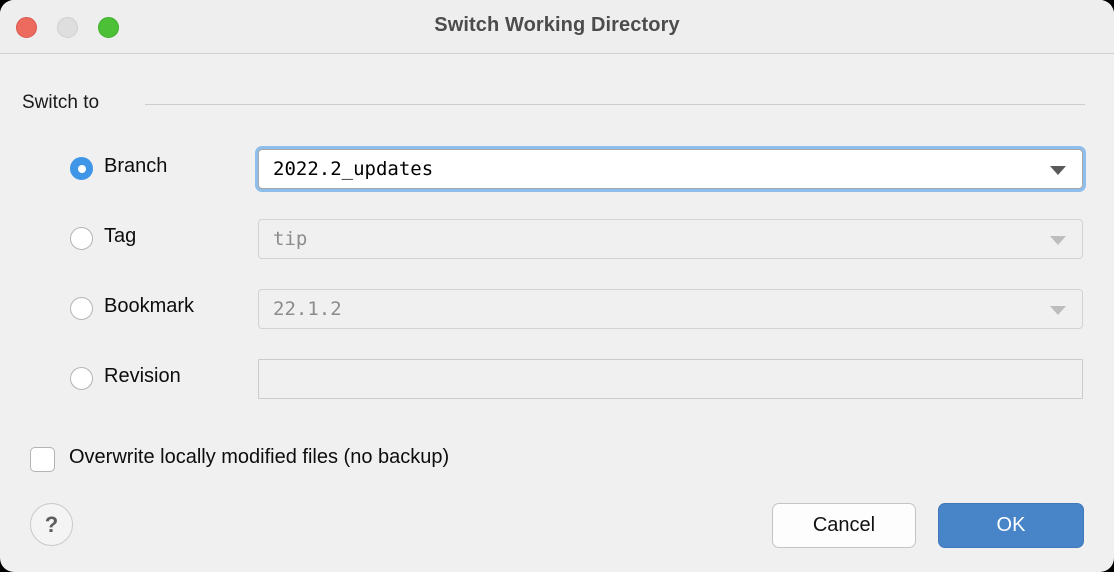  What do you see at coordinates (670, 239) in the screenshot?
I see `tag-combobox: tip` at bounding box center [670, 239].